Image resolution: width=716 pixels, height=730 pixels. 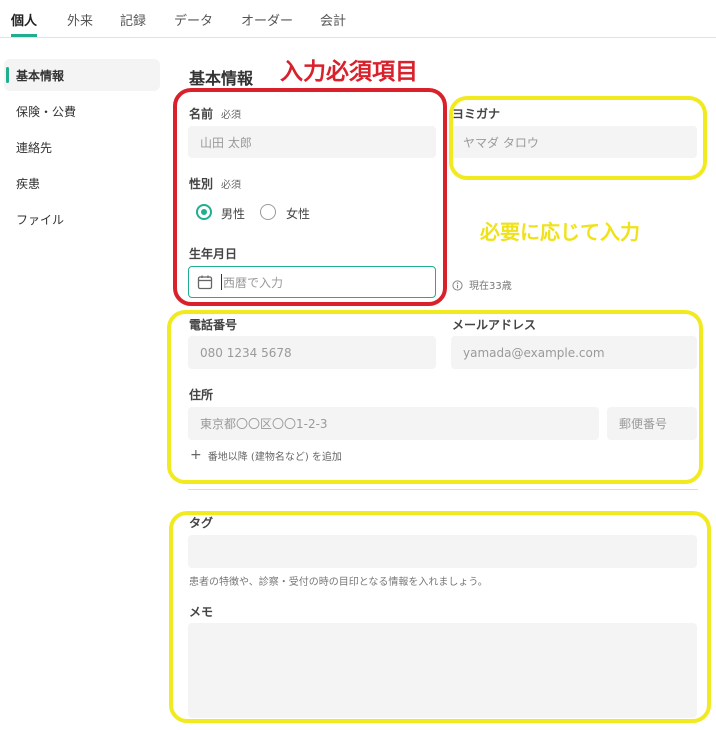 I want to click on active-tab-indicator, so click(x=24, y=35).